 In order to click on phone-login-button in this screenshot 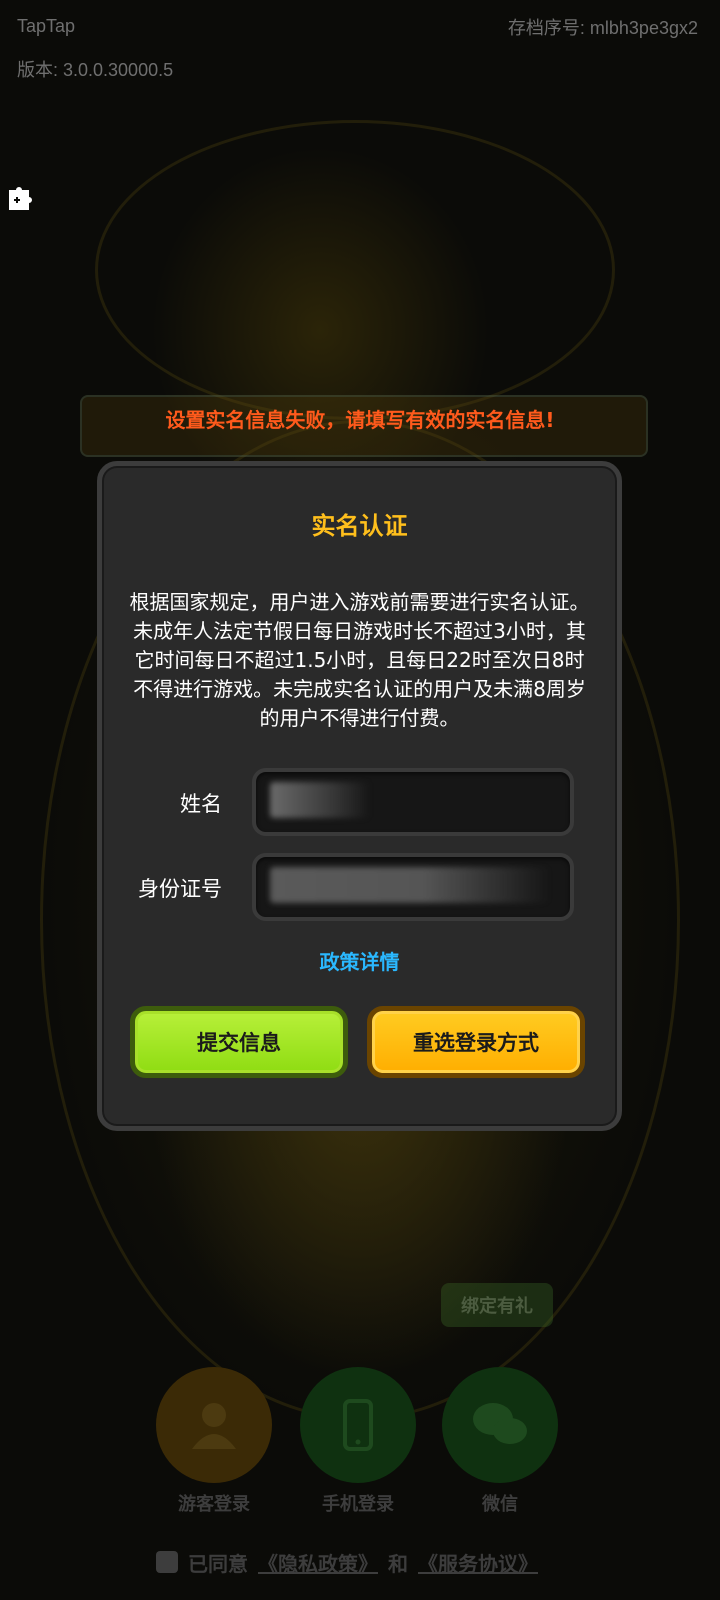, I will do `click(358, 1425)`.